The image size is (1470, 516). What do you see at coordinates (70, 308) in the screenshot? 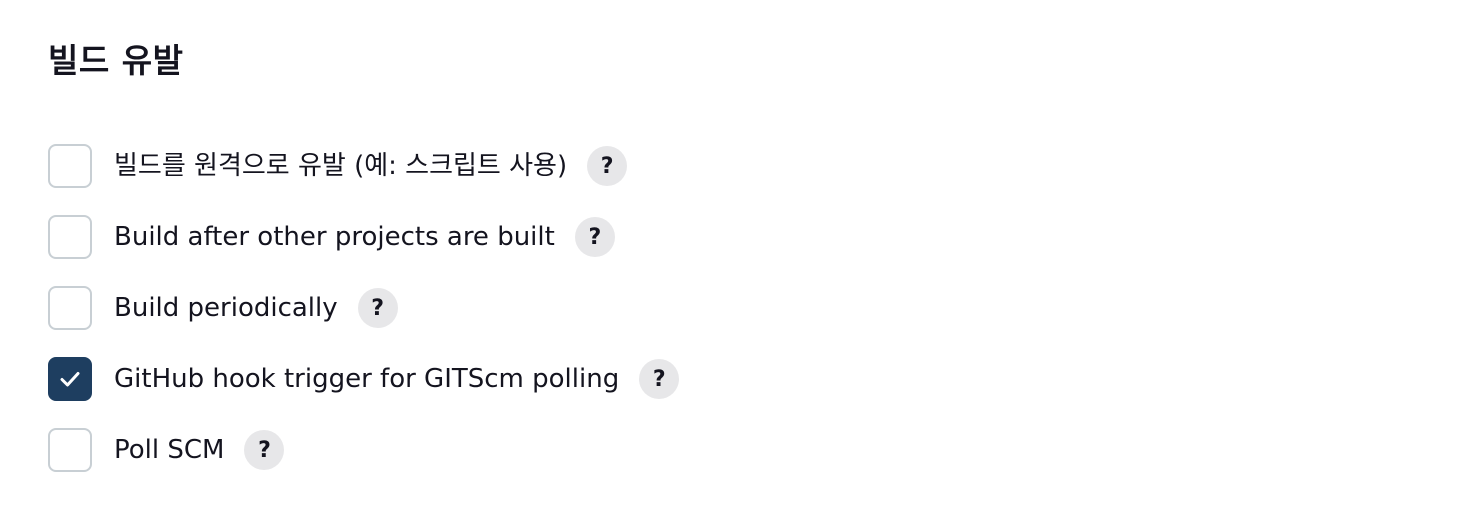
I see `build-periodically-checkbox` at bounding box center [70, 308].